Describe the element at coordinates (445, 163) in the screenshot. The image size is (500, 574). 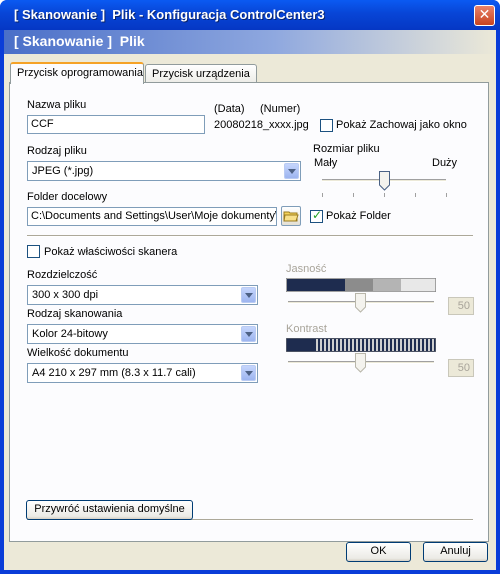
I see `file-size-max-label: Duży` at that location.